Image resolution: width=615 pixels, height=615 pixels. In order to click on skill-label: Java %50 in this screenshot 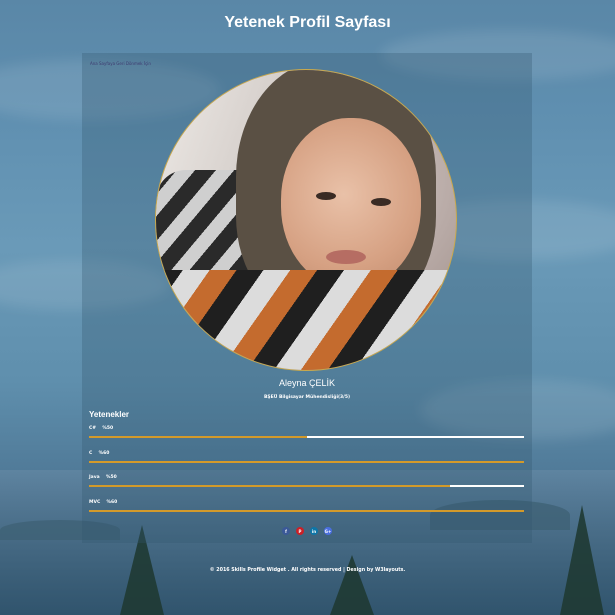, I will do `click(103, 477)`.